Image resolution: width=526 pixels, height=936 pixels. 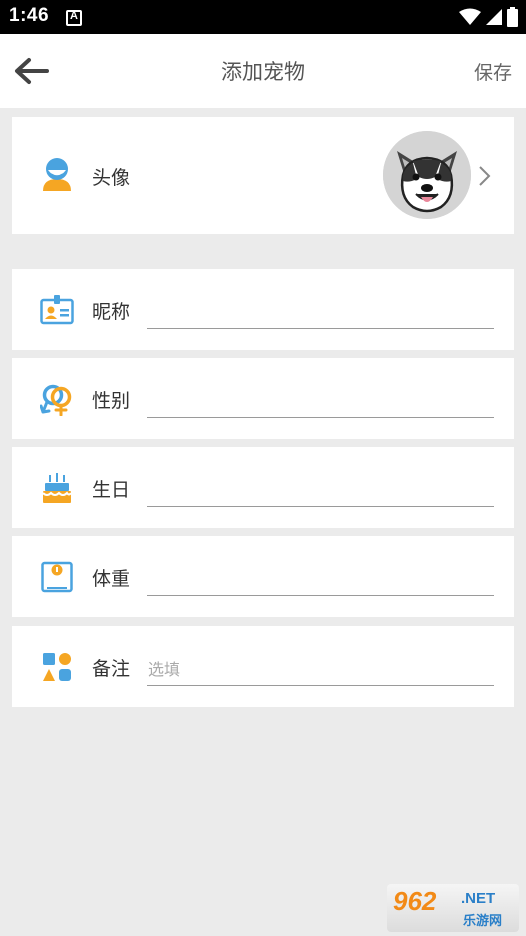 I want to click on note-input, so click(x=320, y=667).